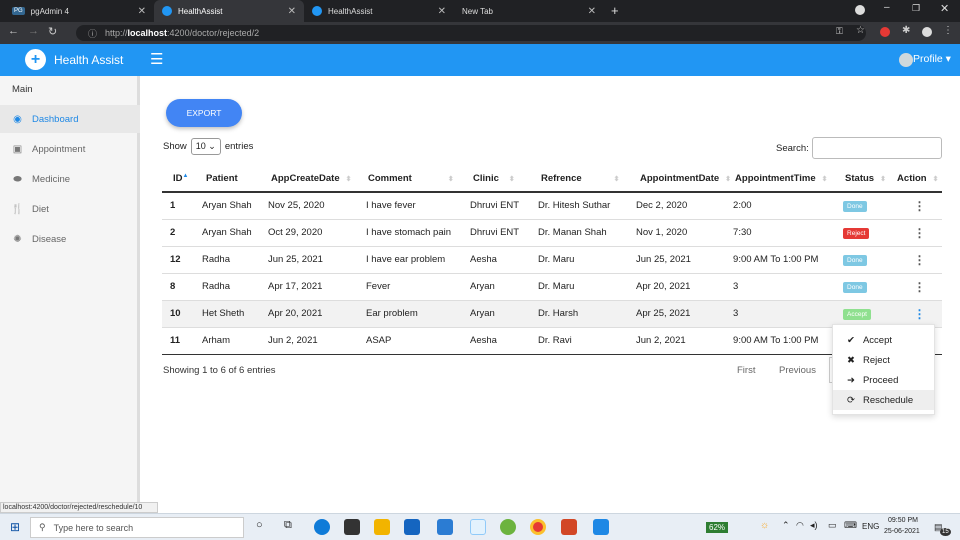  I want to click on menu-item-label: Reschedule, so click(888, 400).